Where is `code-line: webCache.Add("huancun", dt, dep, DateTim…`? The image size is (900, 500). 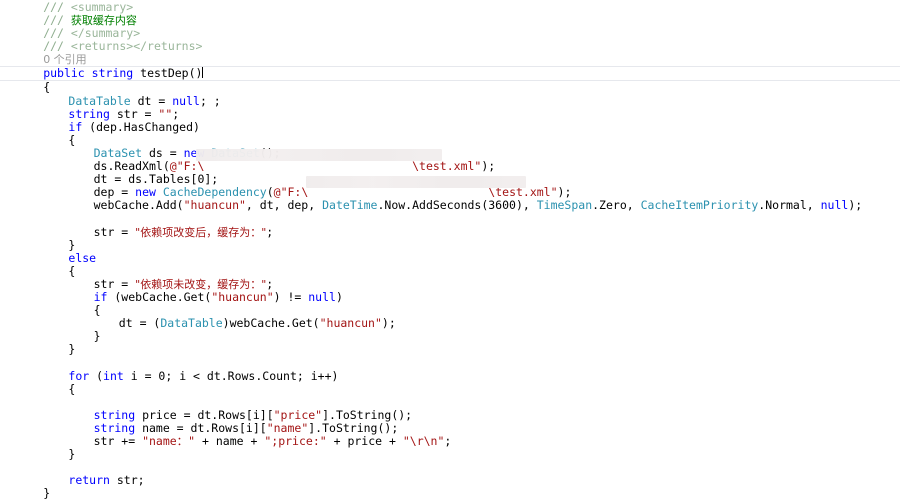 code-line: webCache.Add("huancun", dt, dep, DateTim… is located at coordinates (450, 205).